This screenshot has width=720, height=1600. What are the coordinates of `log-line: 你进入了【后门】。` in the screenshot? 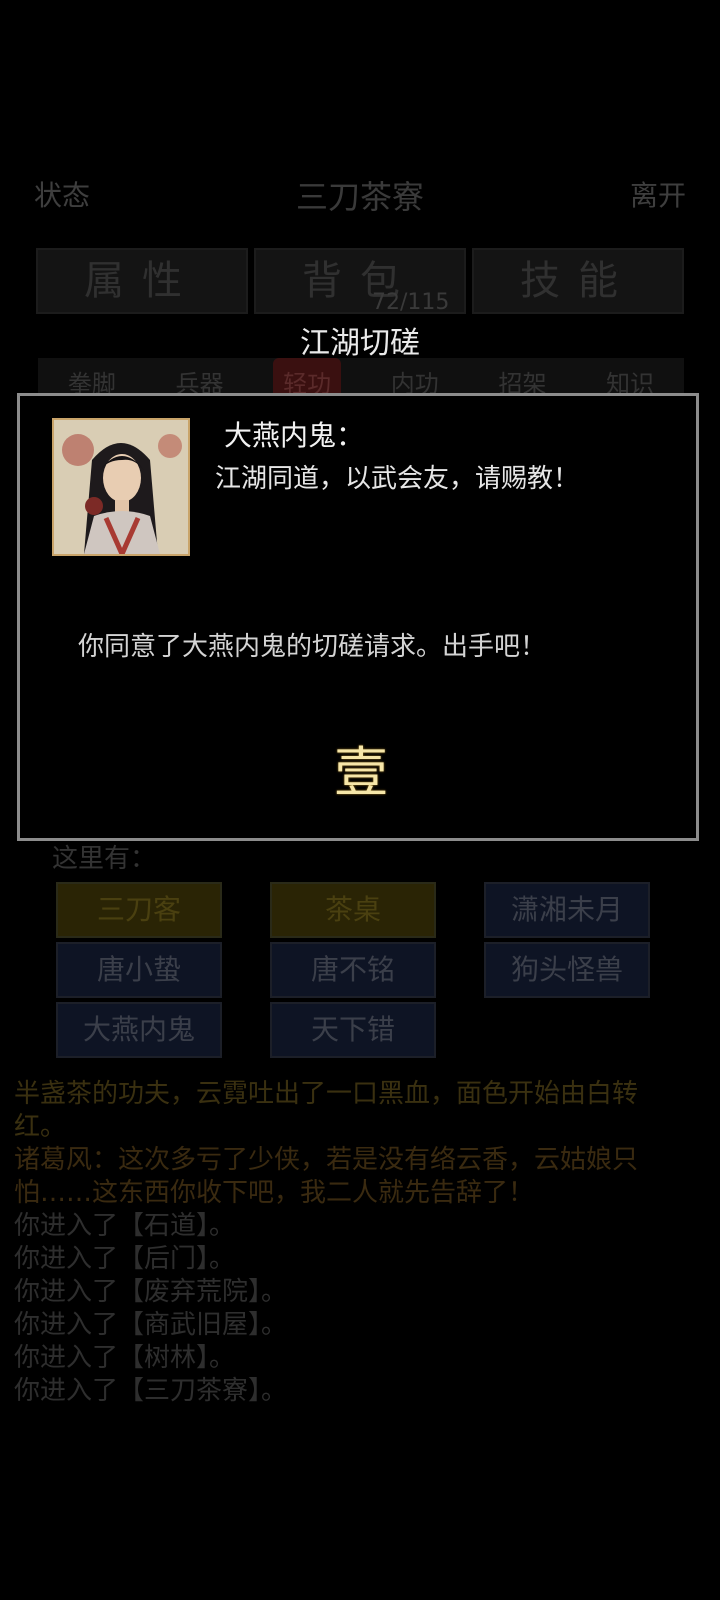 It's located at (125, 1259).